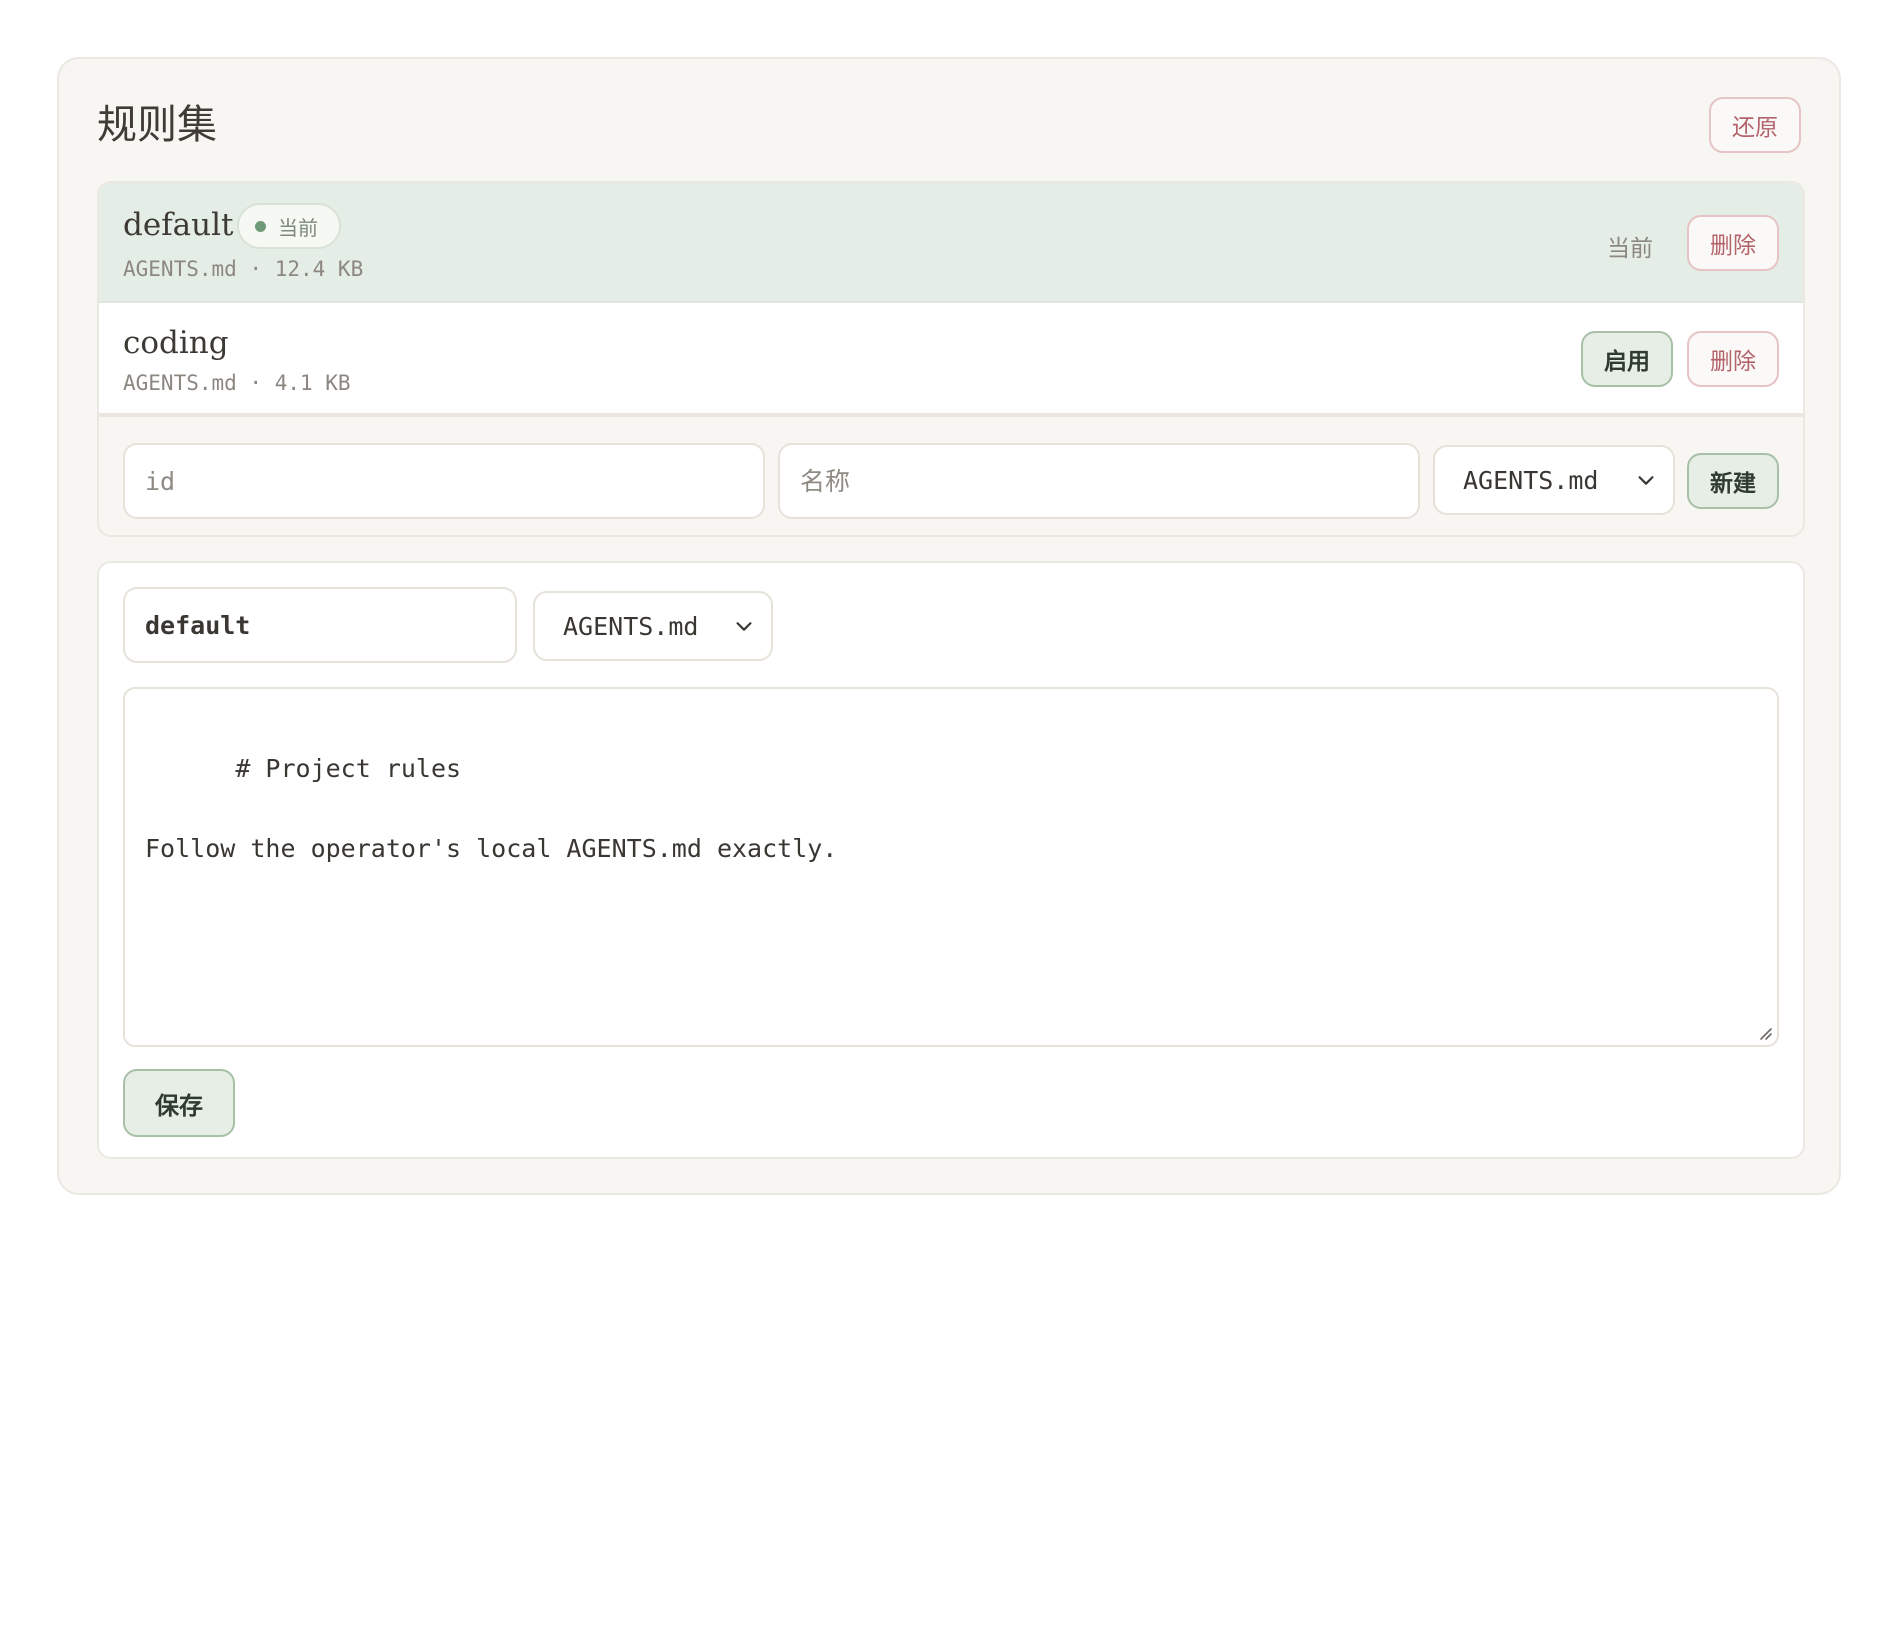  What do you see at coordinates (631, 626) in the screenshot?
I see `edit-file-select-value: AGENTS.md` at bounding box center [631, 626].